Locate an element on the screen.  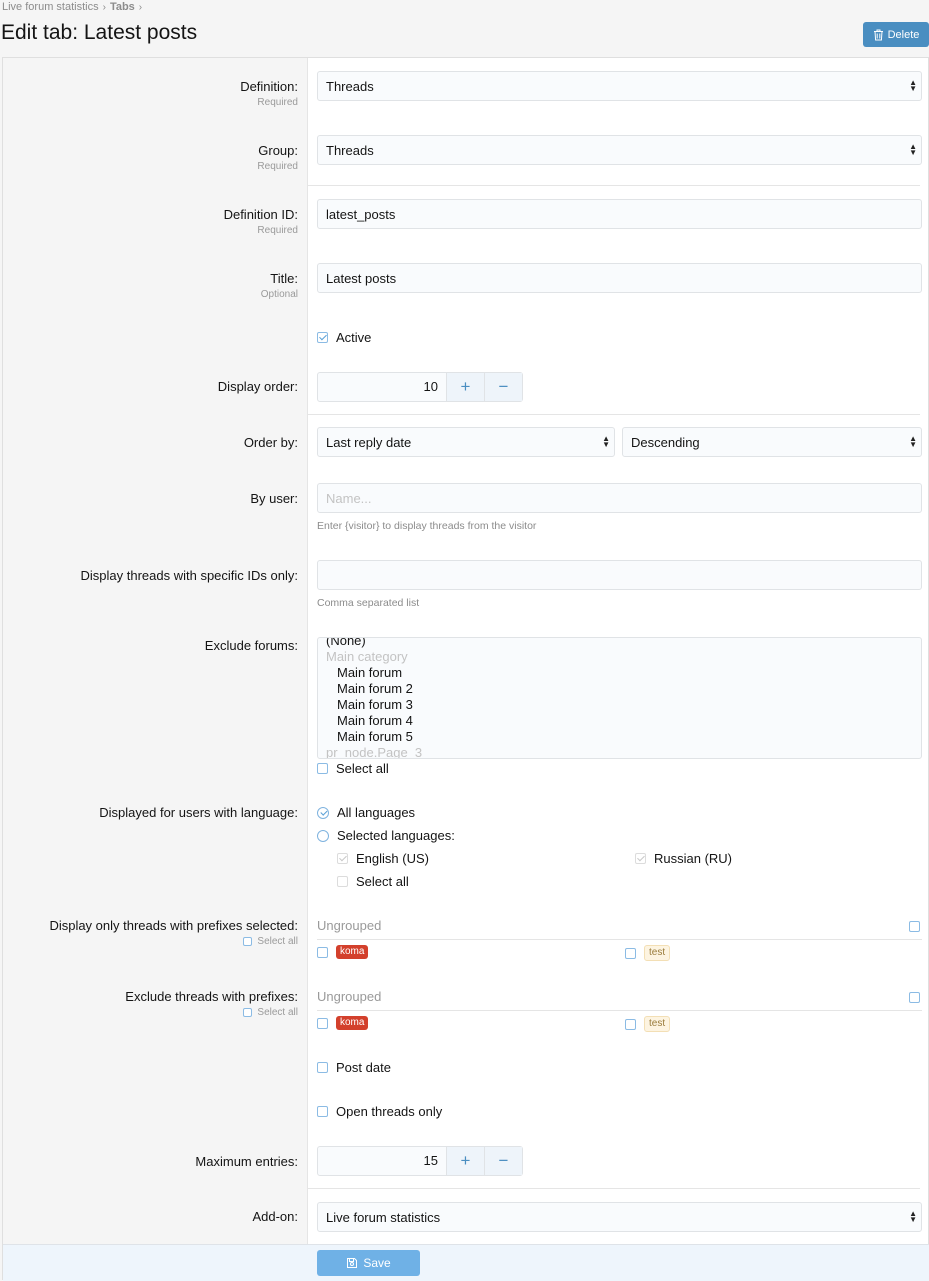
radio-icon is located at coordinates (323, 835).